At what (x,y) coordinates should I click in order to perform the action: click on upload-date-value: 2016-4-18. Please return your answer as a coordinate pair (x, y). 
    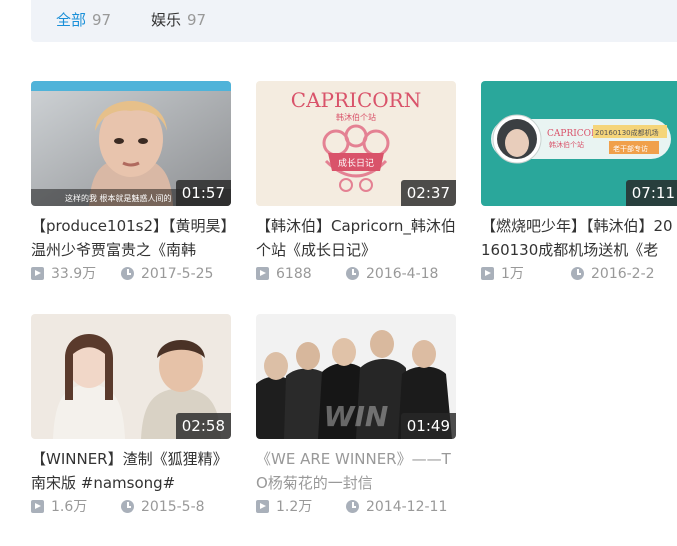
    Looking at the image, I should click on (402, 274).